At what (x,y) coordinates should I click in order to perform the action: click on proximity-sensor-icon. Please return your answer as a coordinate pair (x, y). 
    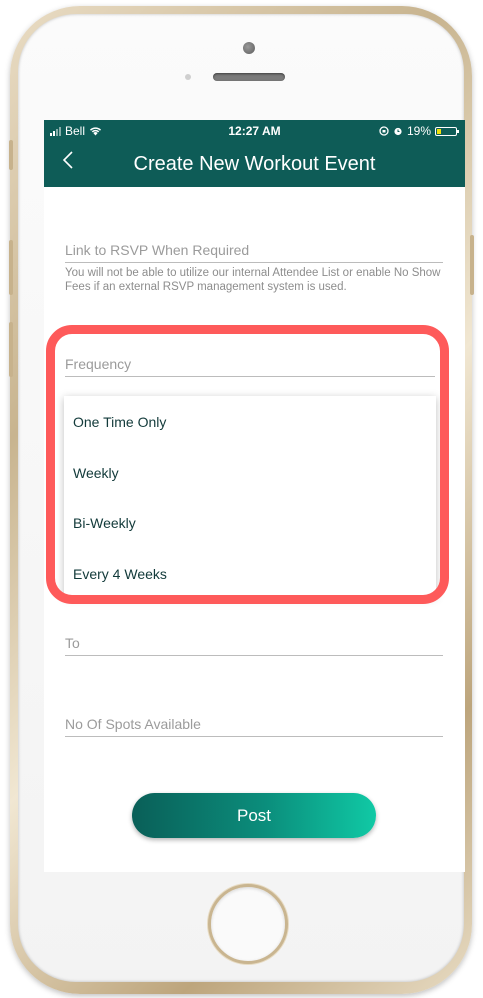
    Looking at the image, I should click on (188, 77).